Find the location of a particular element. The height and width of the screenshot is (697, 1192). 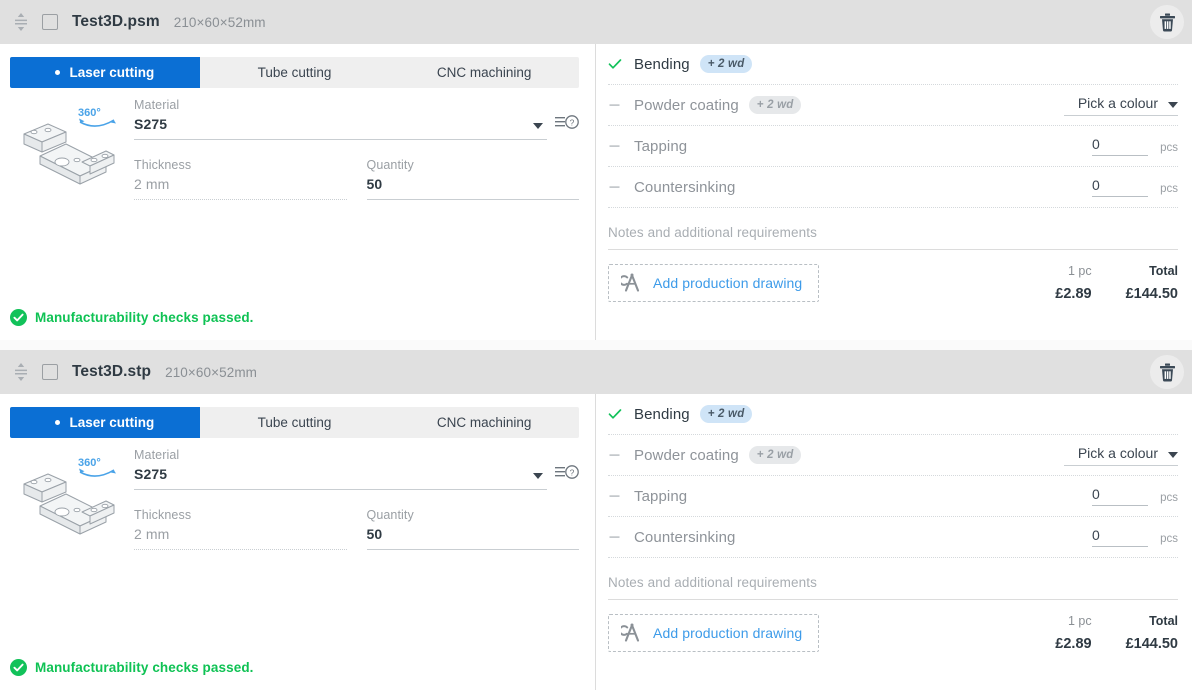

total-price-label: Total is located at coordinates (1163, 271).